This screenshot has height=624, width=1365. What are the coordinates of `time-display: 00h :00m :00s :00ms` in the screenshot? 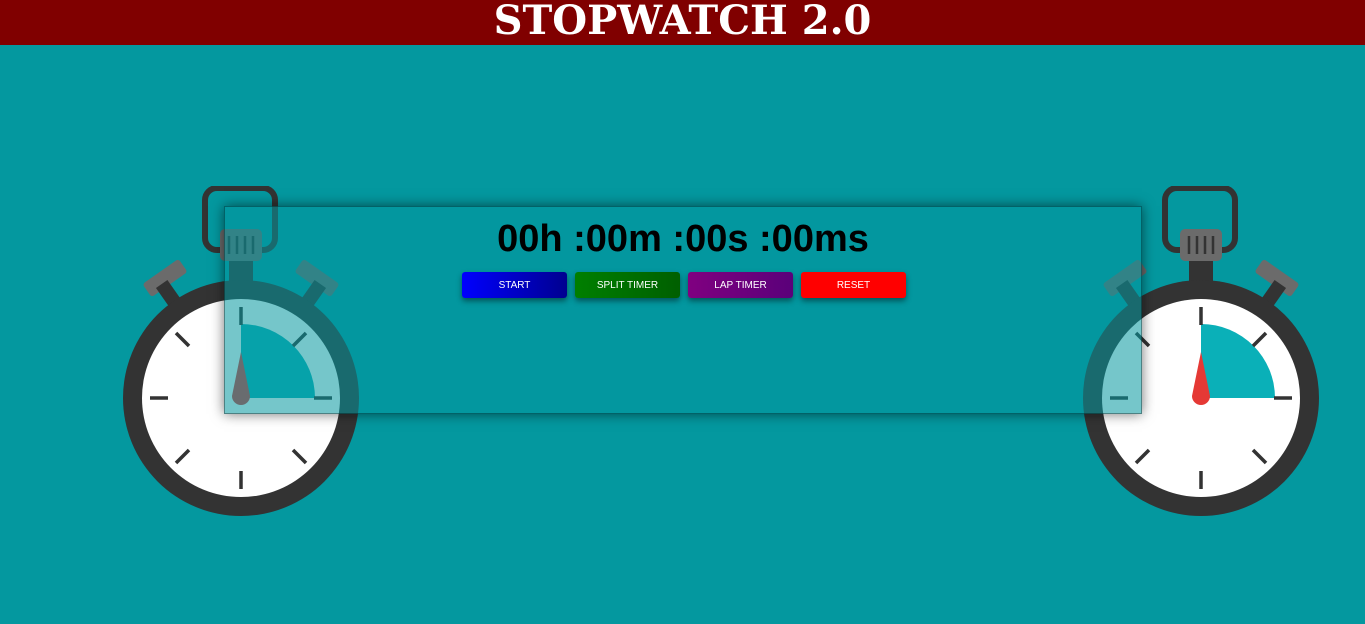 It's located at (683, 239).